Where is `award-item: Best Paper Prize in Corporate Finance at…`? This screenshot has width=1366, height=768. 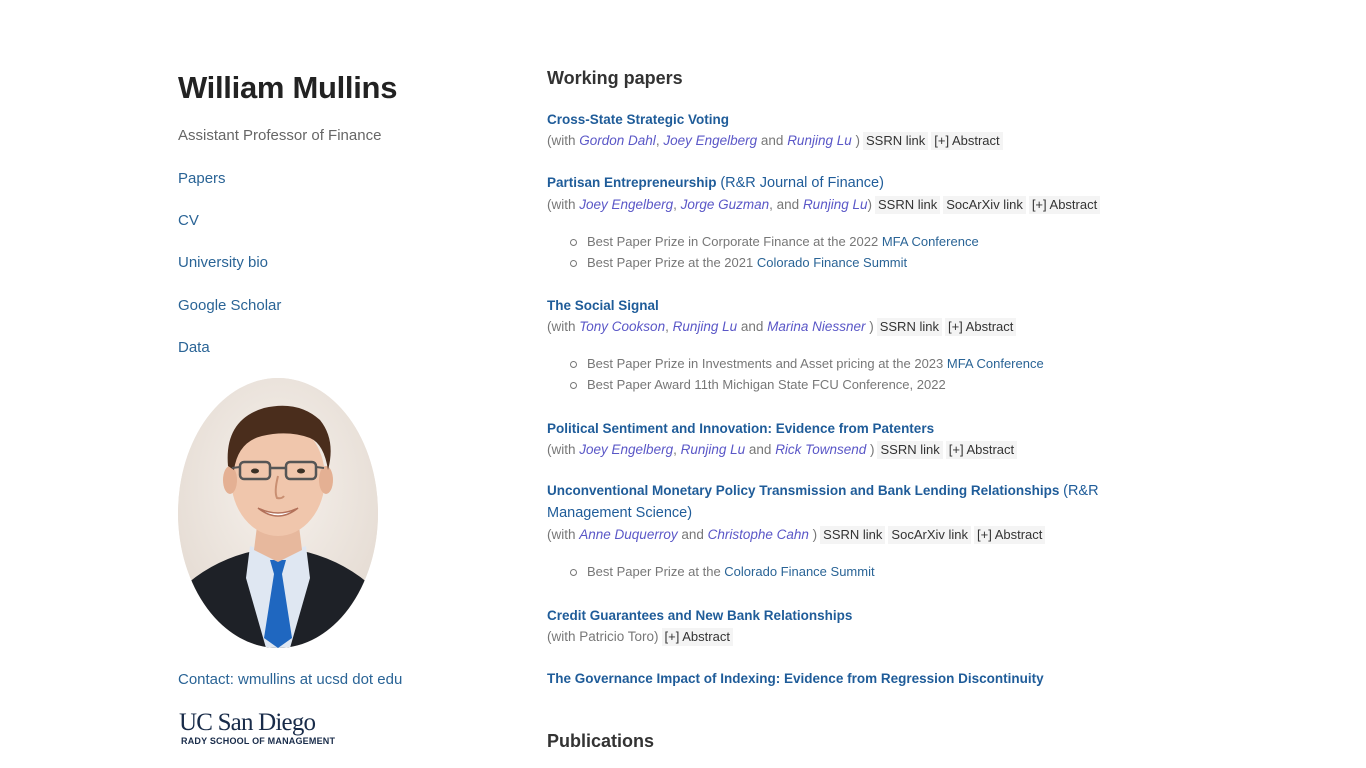
award-item: Best Paper Prize in Corporate Finance at… is located at coordinates (842, 242).